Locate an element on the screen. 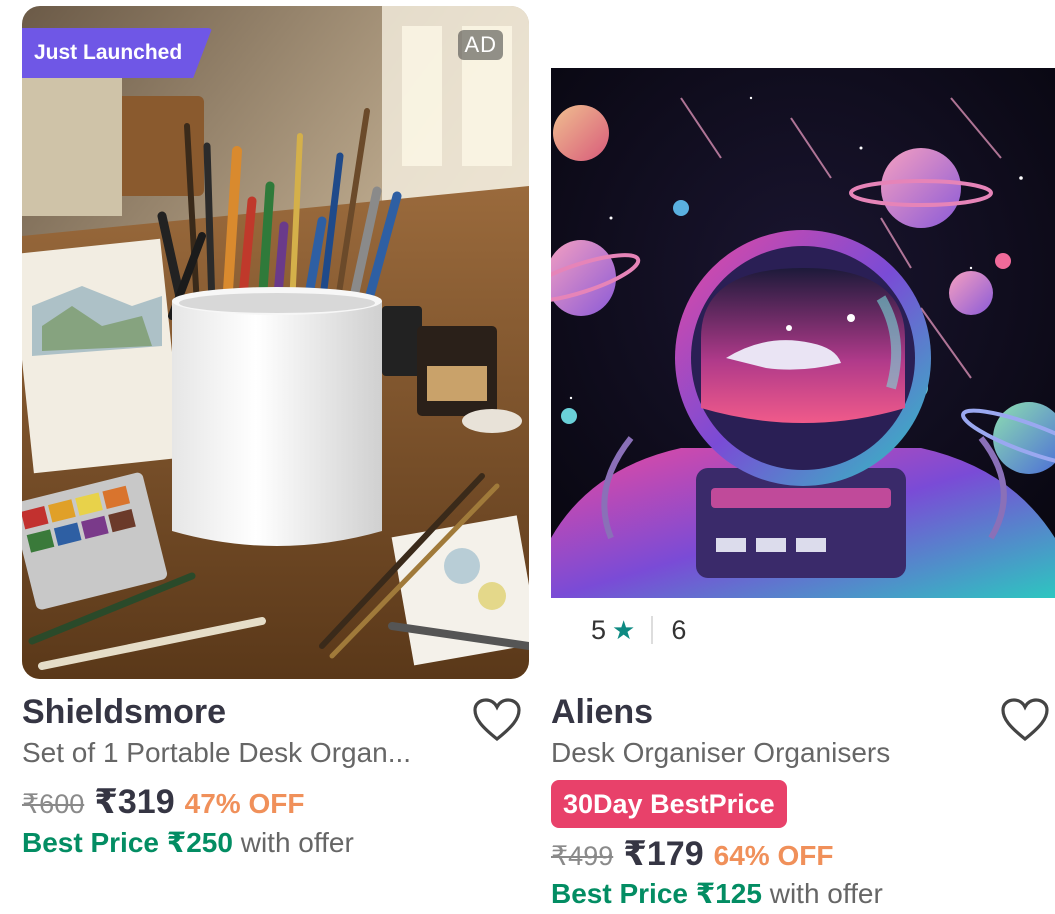  ad-badge: AD is located at coordinates (480, 45).